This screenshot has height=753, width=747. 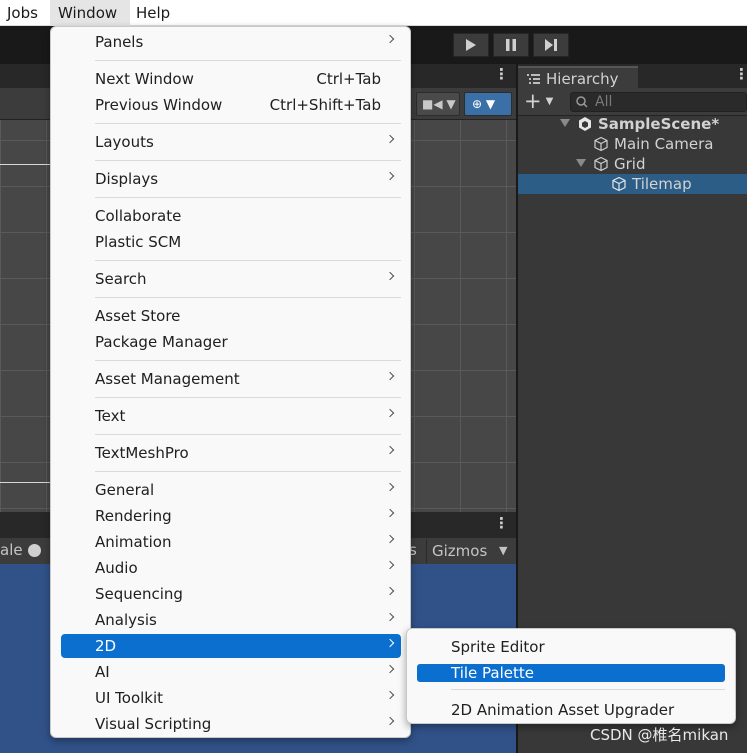 I want to click on pause-button, so click(x=511, y=45).